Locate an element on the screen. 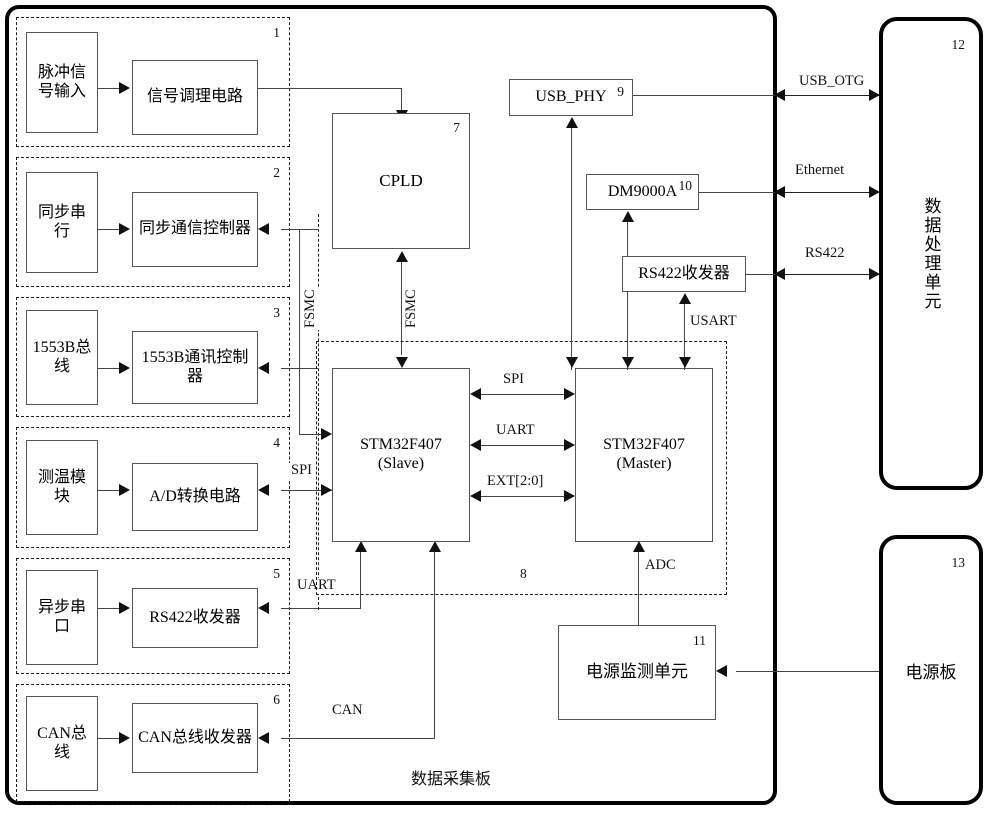 The height and width of the screenshot is (814, 1000). wire-spi-between-mcus is located at coordinates (522, 394).